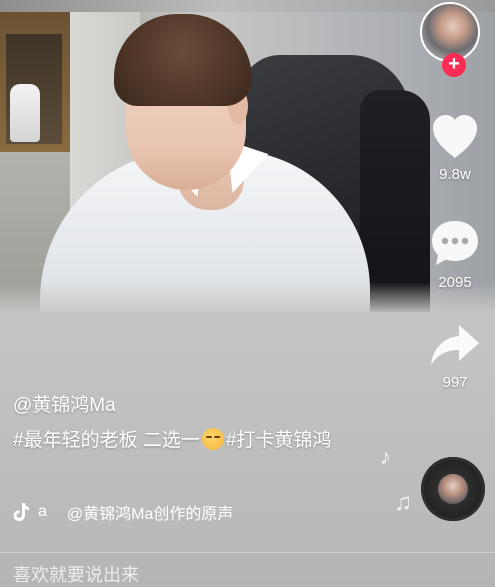 The height and width of the screenshot is (587, 495). What do you see at coordinates (403, 502) in the screenshot?
I see `music-note-icon: ♫` at bounding box center [403, 502].